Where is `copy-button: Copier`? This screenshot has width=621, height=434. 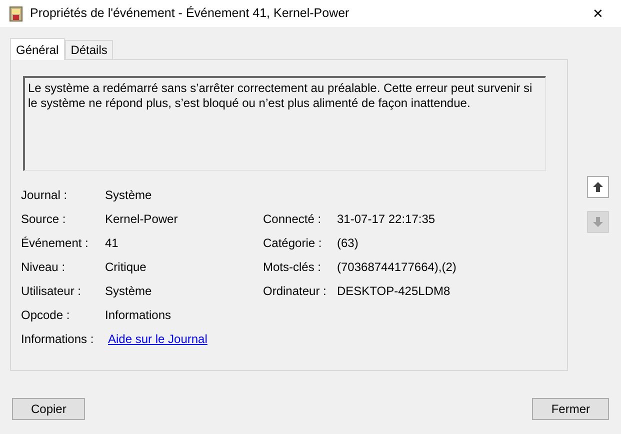 copy-button: Copier is located at coordinates (49, 409).